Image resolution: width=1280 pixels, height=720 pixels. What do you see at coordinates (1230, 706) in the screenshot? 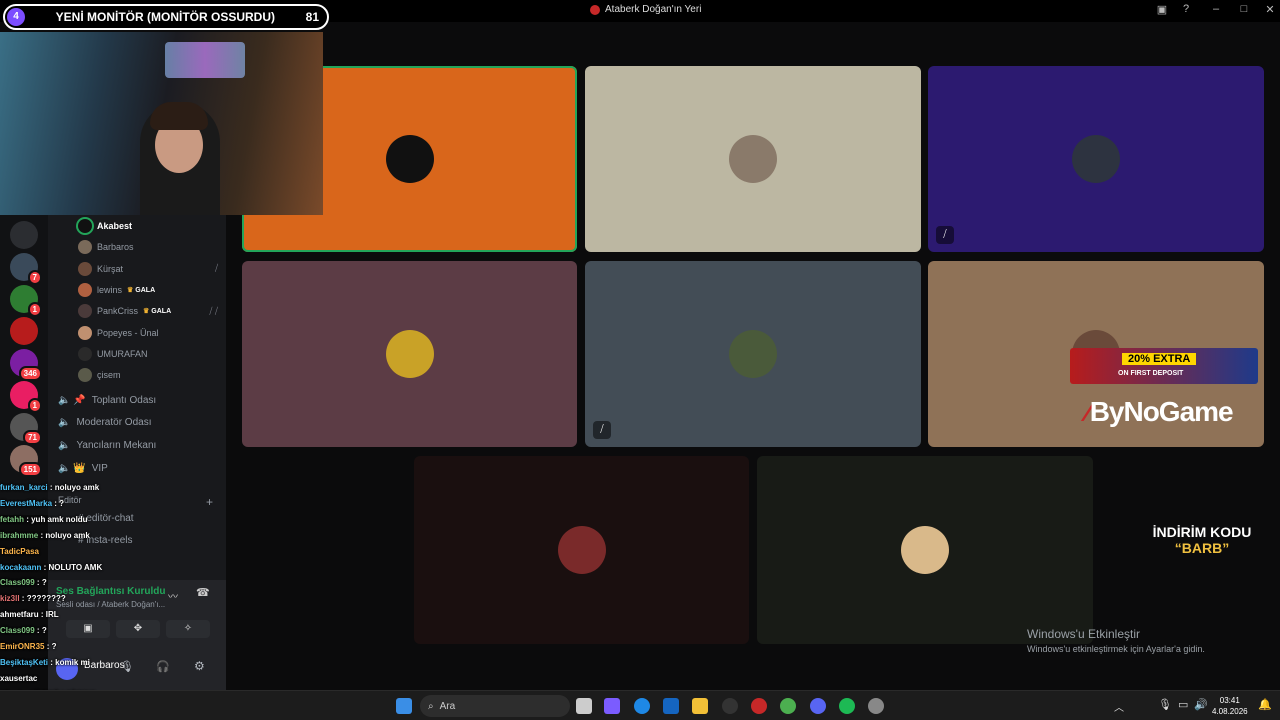
I see `taskbar-clock: 03:41 4.08.2026` at bounding box center [1230, 706].